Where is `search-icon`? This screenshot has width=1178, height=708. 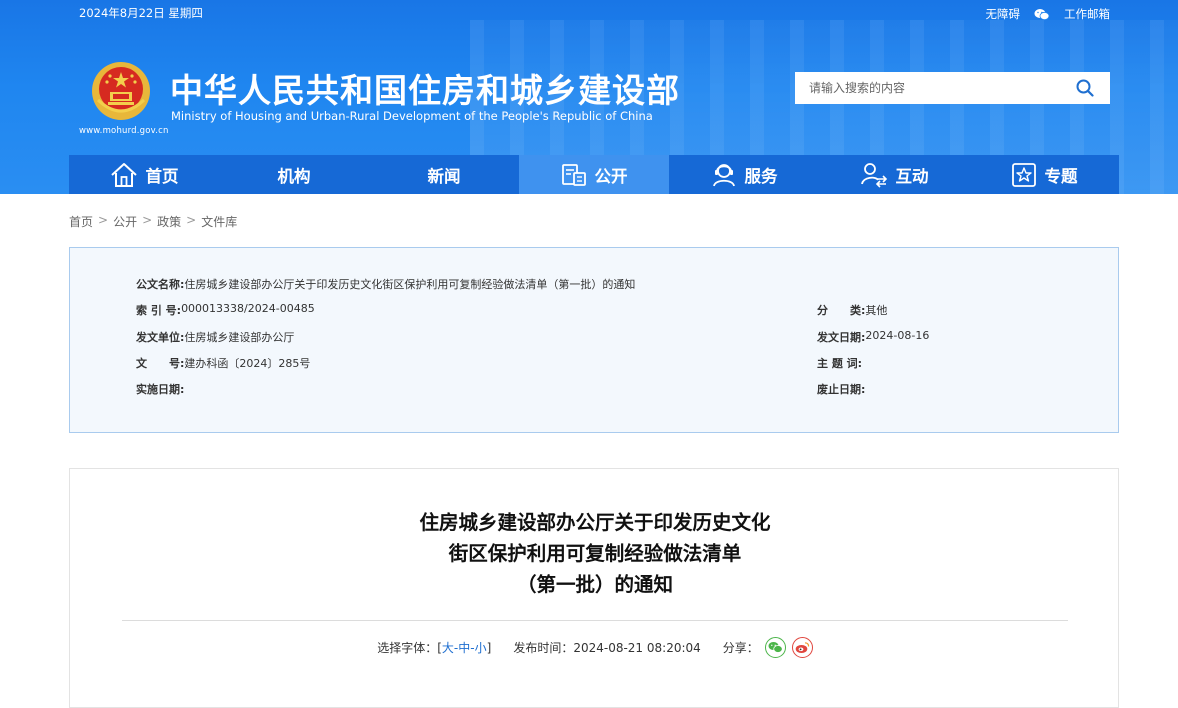 search-icon is located at coordinates (1085, 88).